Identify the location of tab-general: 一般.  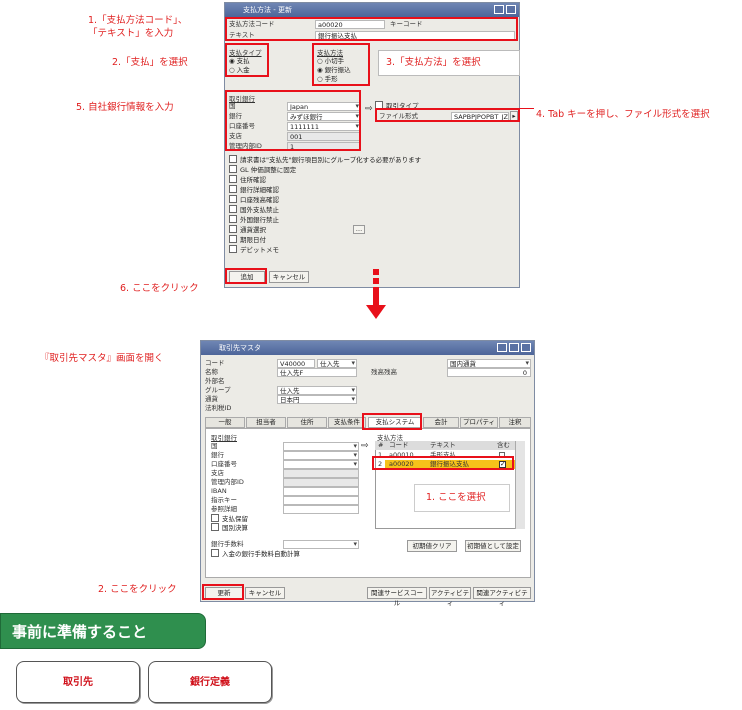
(225, 422).